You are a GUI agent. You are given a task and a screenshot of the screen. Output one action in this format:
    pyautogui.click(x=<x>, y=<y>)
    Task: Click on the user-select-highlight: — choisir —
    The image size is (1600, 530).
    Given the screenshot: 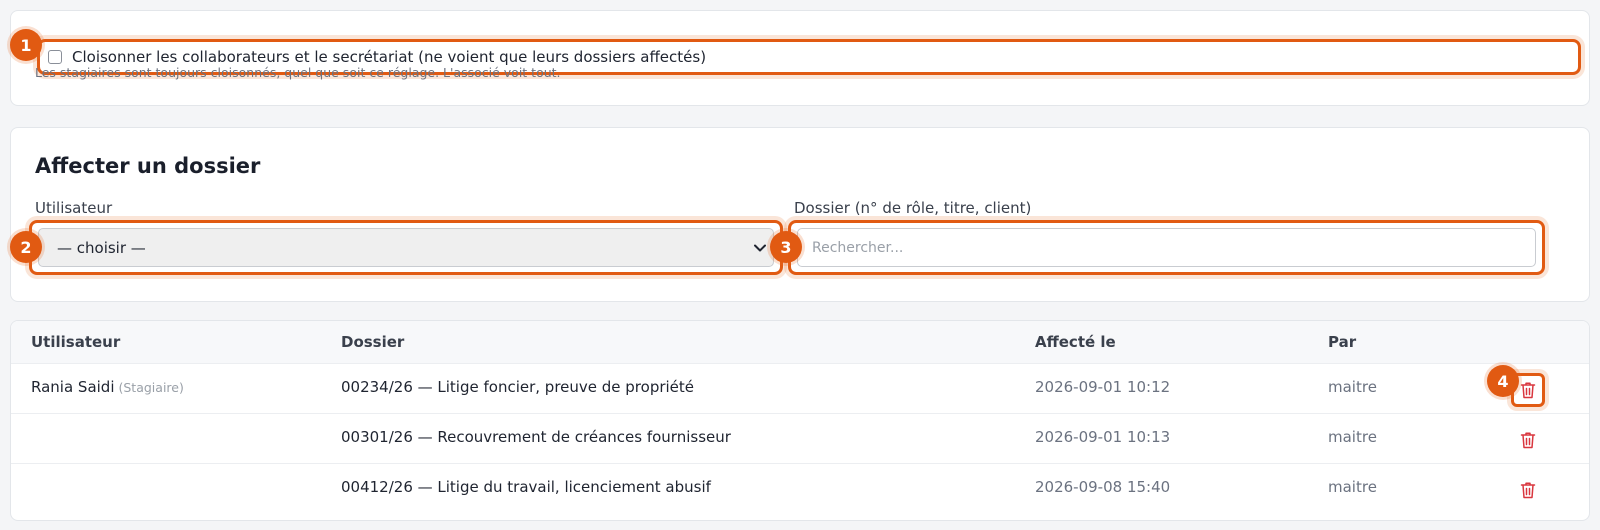 What is the action you would take?
    pyautogui.click(x=406, y=247)
    